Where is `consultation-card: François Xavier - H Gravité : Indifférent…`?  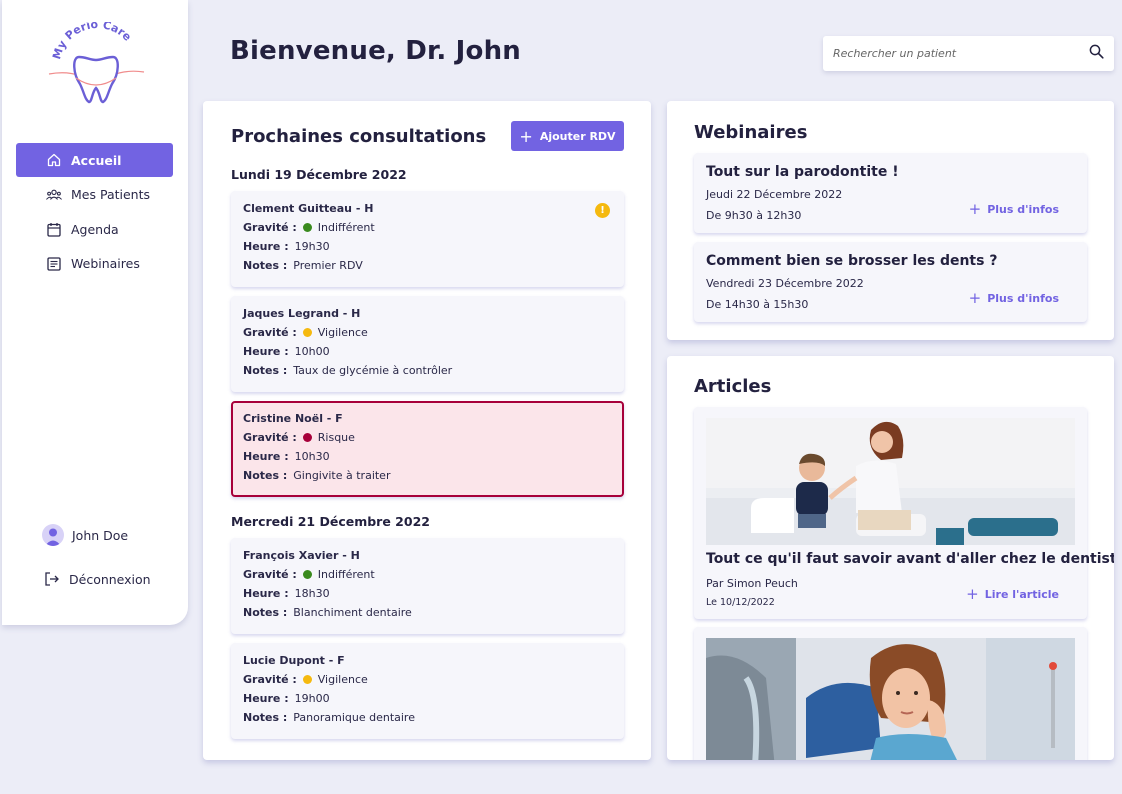 consultation-card: François Xavier - H Gravité : Indifférent… is located at coordinates (427, 586).